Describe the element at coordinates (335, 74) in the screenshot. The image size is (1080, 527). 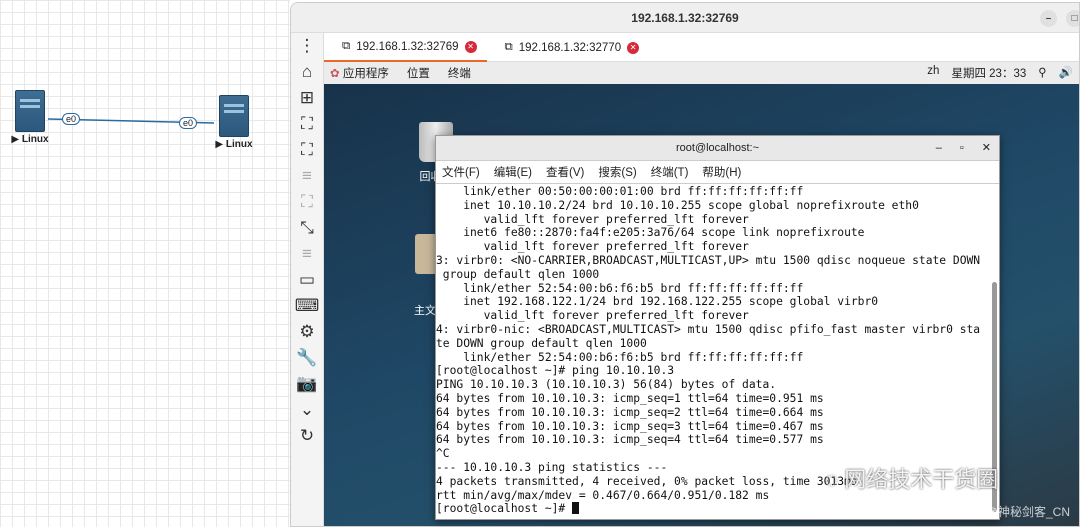
I see `gnome-icon: ✿` at that location.